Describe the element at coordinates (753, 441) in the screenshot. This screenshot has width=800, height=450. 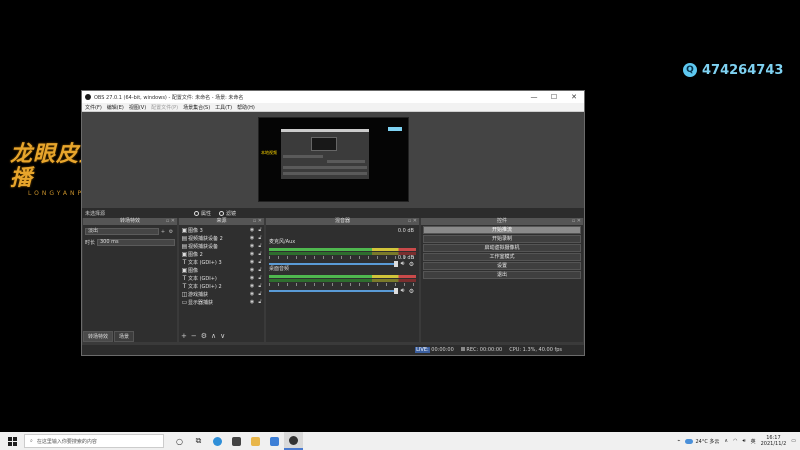
I see `ime-indicator: 英` at that location.